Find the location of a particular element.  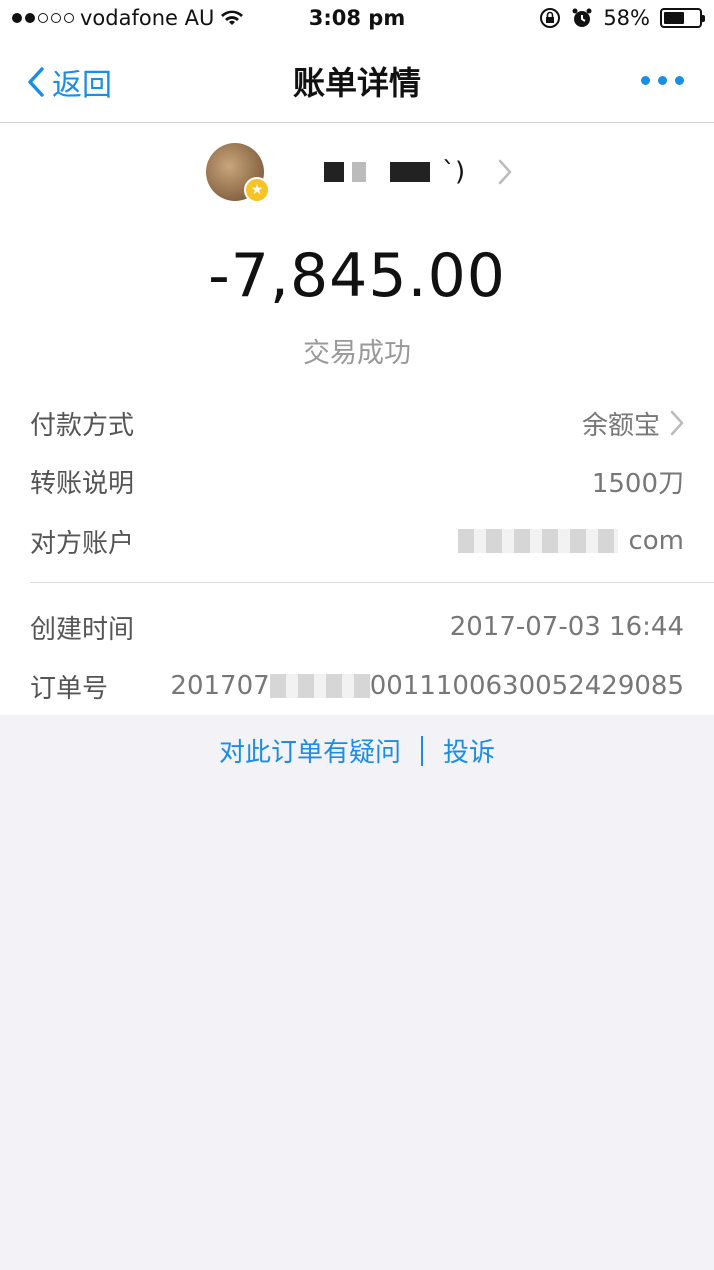

created-time-row: 创建时间 2017-07-03 16:44 is located at coordinates (357, 627).